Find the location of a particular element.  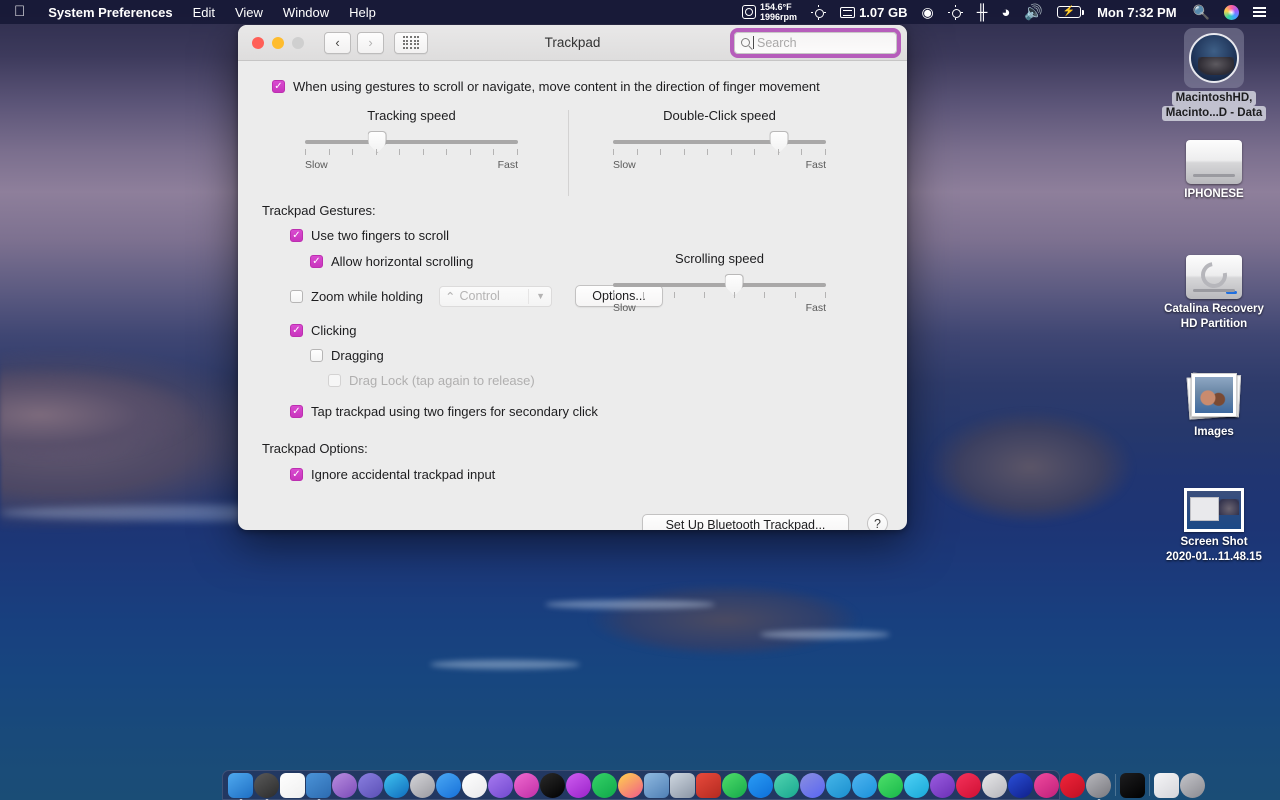

dock-item-document is located at coordinates (1166, 785).